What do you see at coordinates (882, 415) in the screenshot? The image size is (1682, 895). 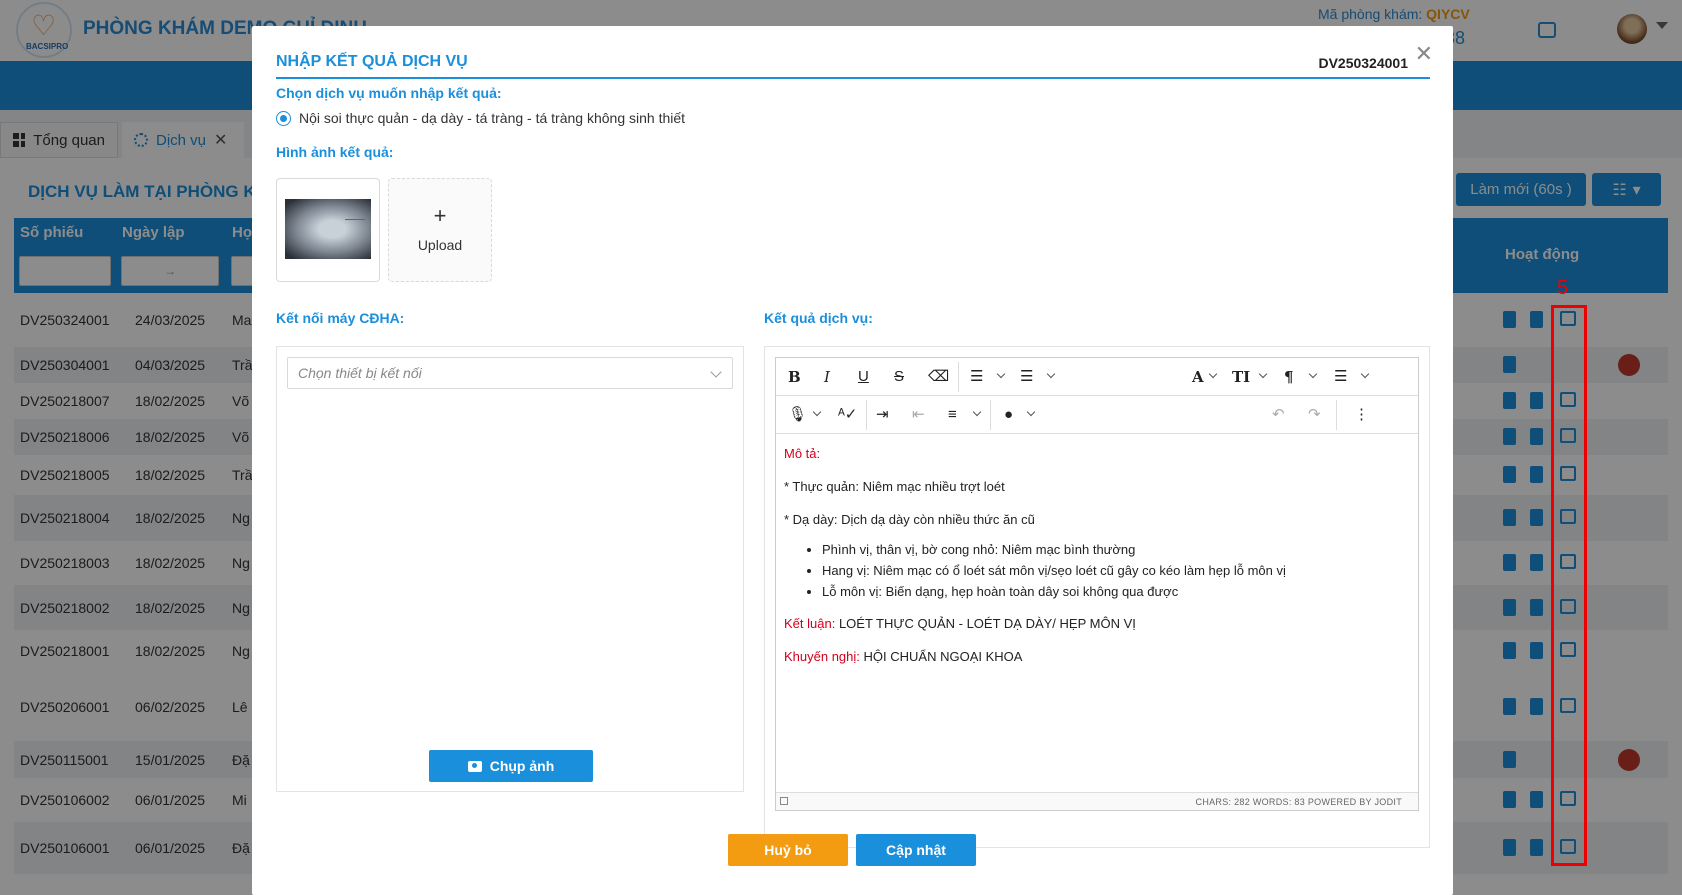 I see `indent-icon: ⇥` at bounding box center [882, 415].